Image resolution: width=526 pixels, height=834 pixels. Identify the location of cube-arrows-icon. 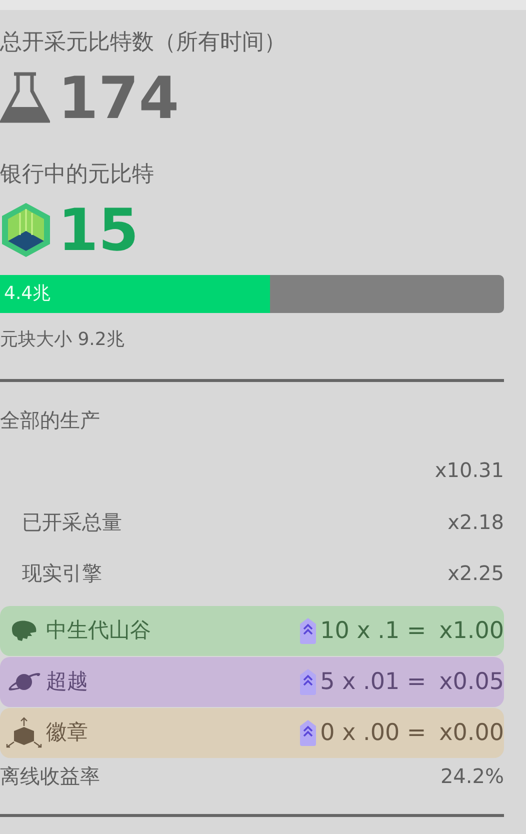
(24, 733).